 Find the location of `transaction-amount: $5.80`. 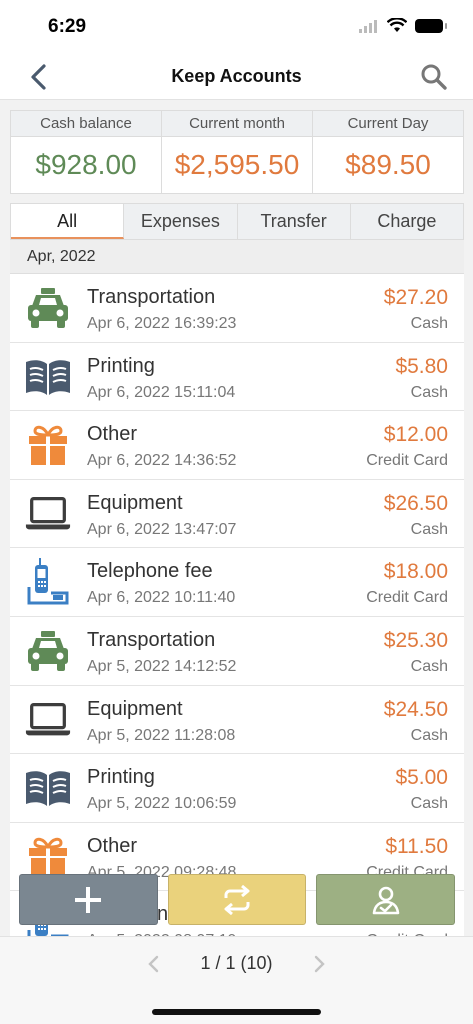

transaction-amount: $5.80 is located at coordinates (421, 366).